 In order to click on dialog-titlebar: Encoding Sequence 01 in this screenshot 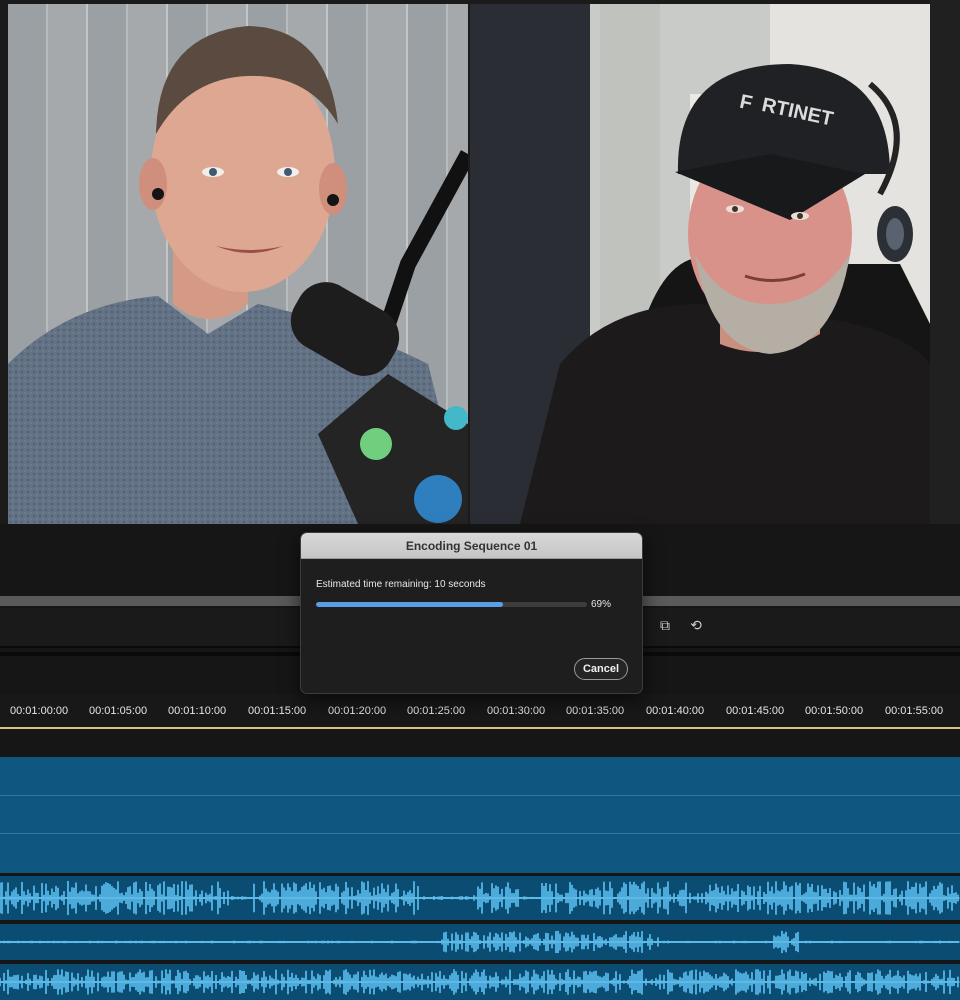, I will do `click(471, 546)`.